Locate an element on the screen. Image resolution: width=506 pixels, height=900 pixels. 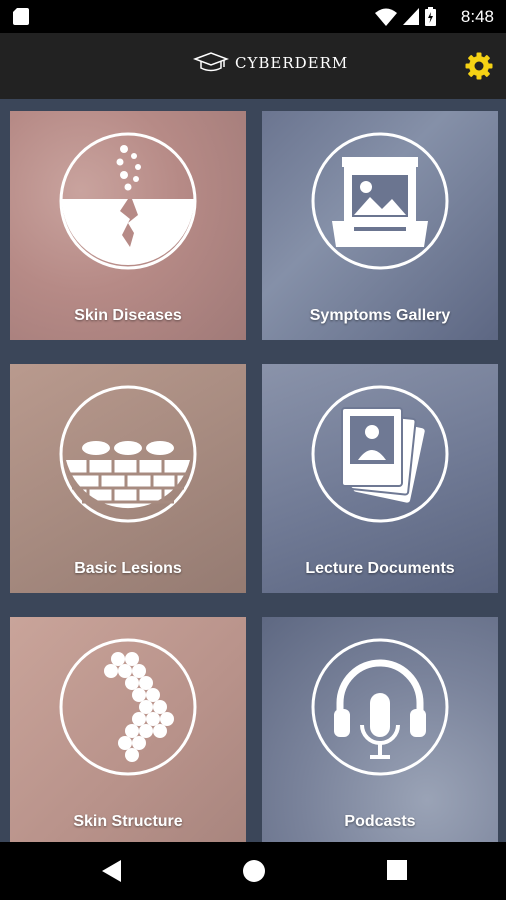
status-bar: 8:48 is located at coordinates (253, 16).